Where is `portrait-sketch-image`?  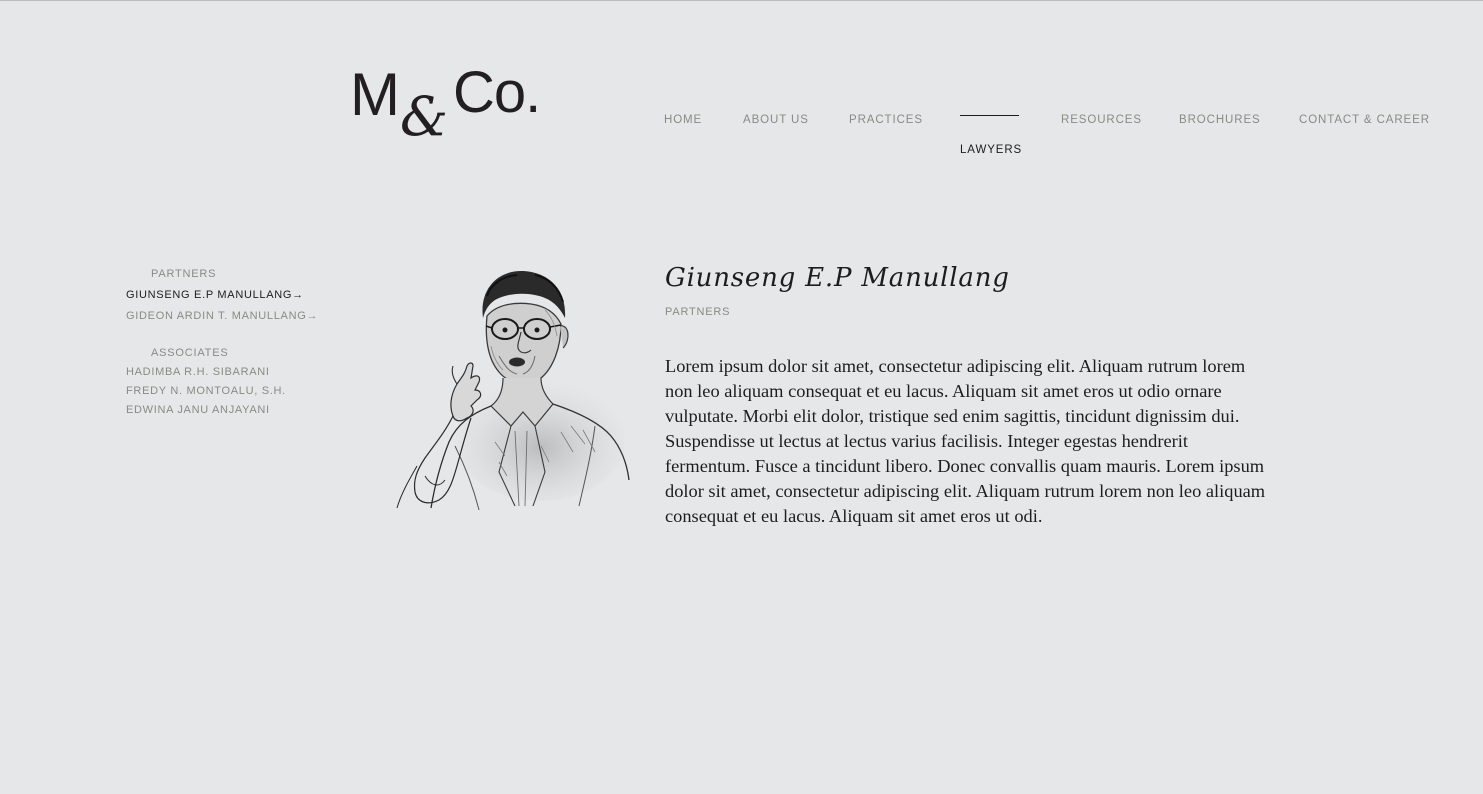
portrait-sketch-image is located at coordinates (513, 390).